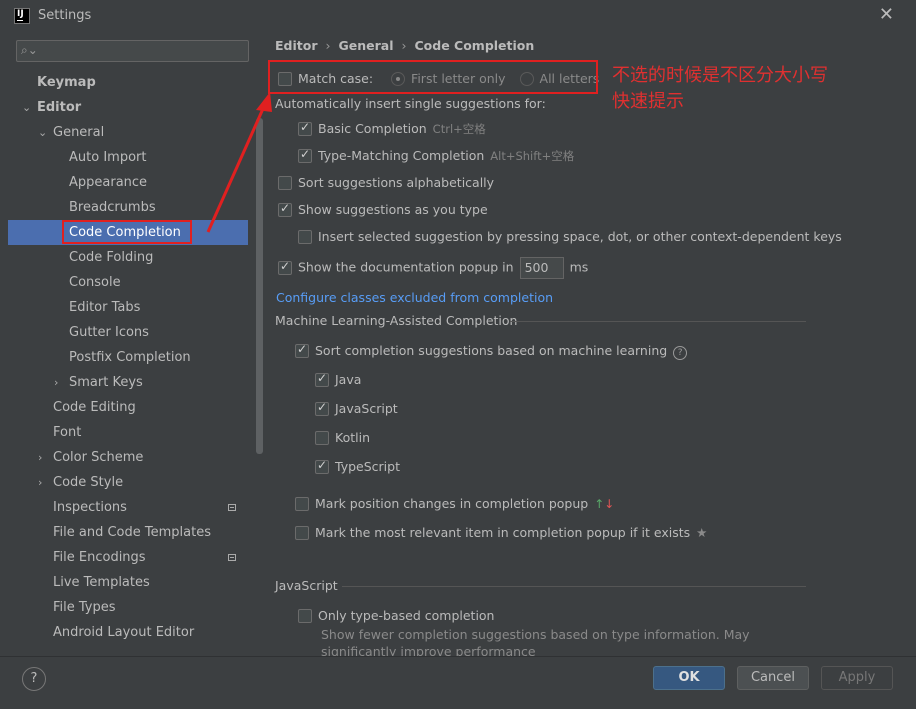 The height and width of the screenshot is (709, 916). What do you see at coordinates (322, 408) in the screenshot?
I see `javascript-checkbox` at bounding box center [322, 408].